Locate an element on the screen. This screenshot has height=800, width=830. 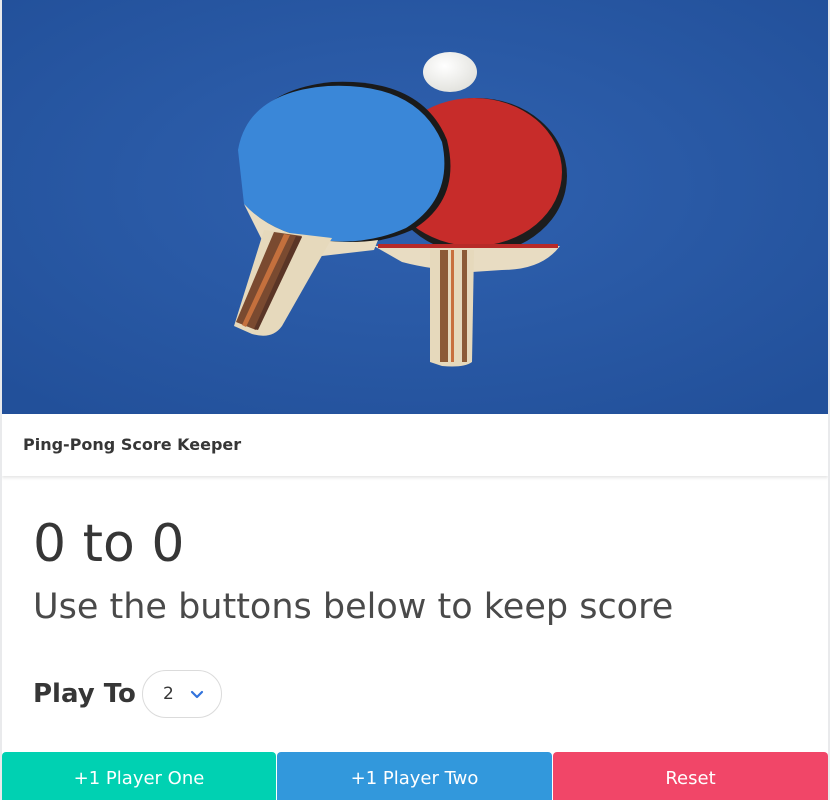
ball-icon is located at coordinates (450, 72).